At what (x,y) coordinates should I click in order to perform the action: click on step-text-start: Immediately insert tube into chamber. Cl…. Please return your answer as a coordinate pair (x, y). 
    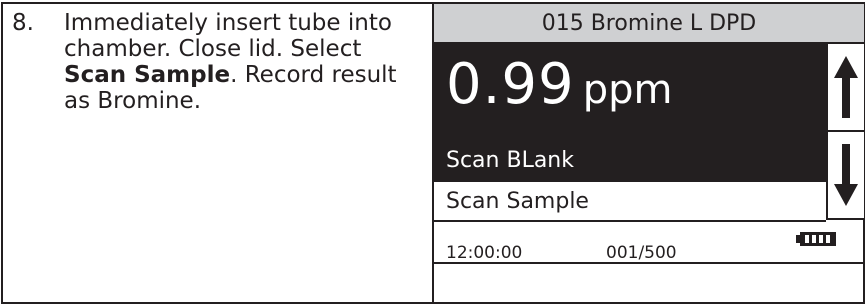
    Looking at the image, I should click on (228, 36).